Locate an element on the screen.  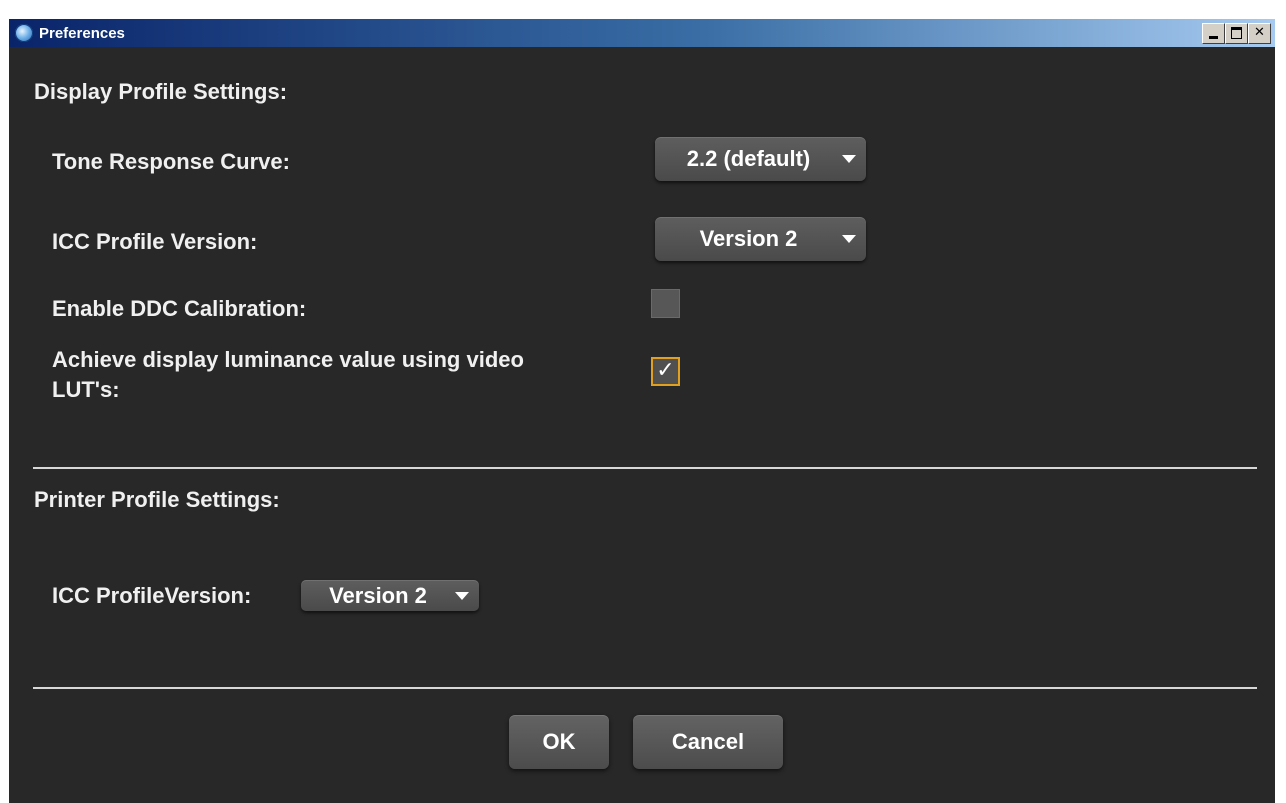
maximize-button is located at coordinates (1236, 33).